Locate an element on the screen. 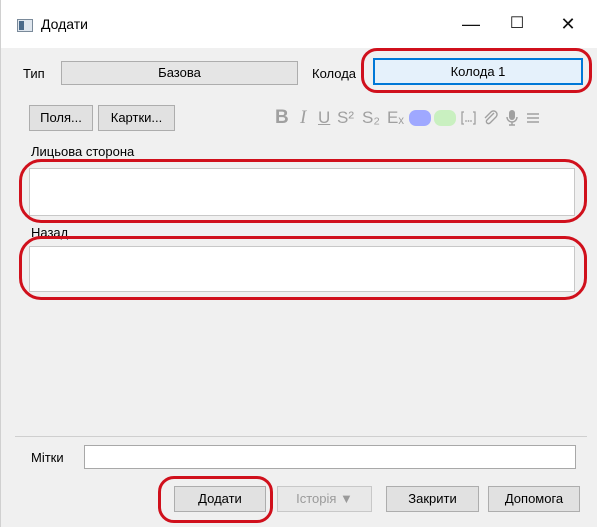 Image resolution: width=597 pixels, height=527 pixels. tags-input is located at coordinates (330, 457).